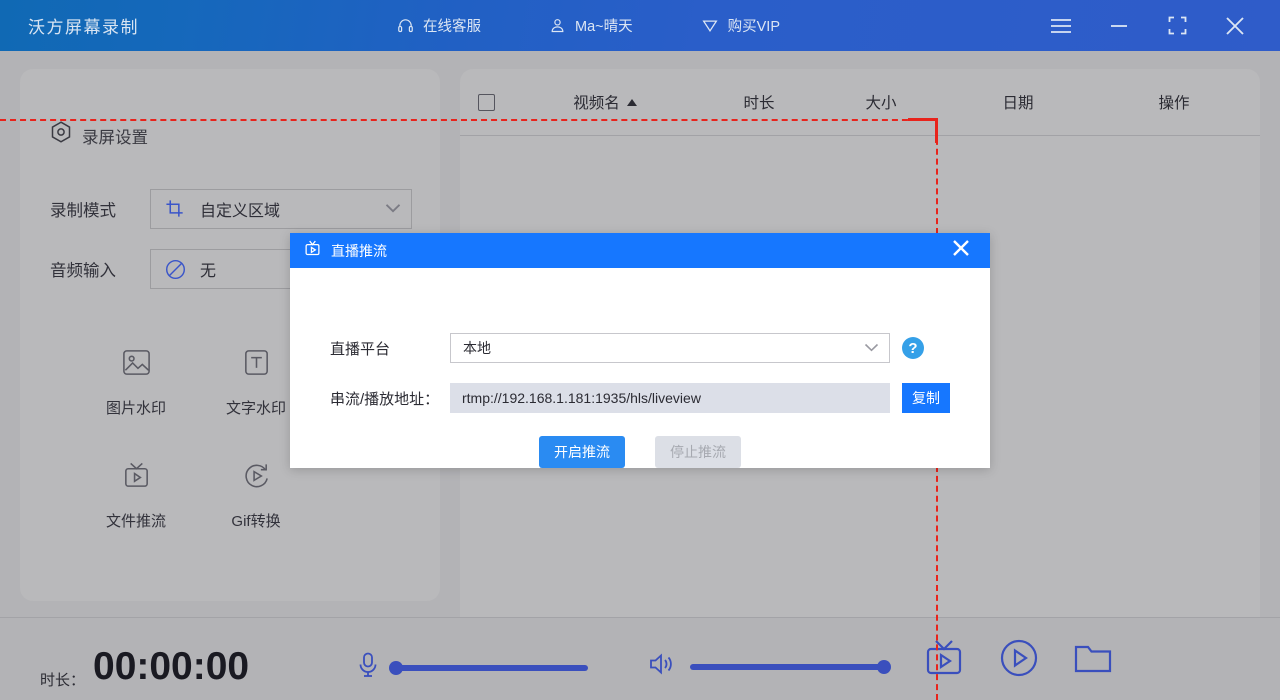  I want to click on stream-address-input: rtmp://192.168.1.181:1935/hls/liveview, so click(670, 398).